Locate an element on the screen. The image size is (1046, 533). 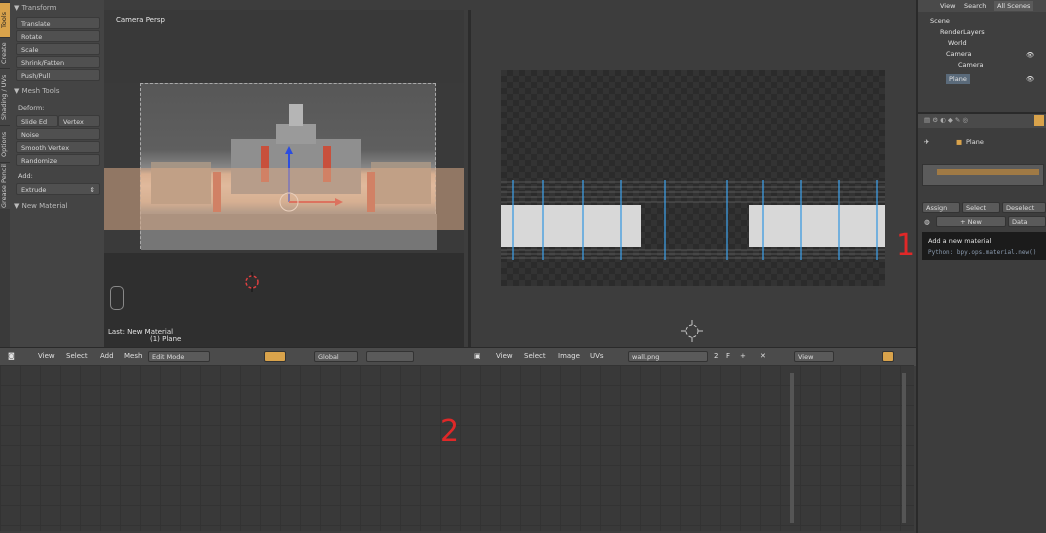
fake-user-toggle: F is located at coordinates (728, 356).